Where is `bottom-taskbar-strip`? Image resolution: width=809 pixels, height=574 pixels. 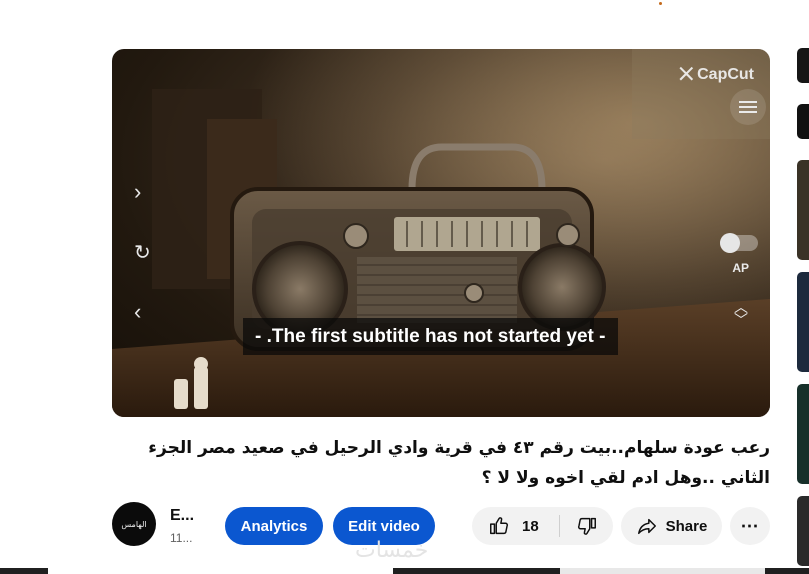 bottom-taskbar-strip is located at coordinates (404, 571).